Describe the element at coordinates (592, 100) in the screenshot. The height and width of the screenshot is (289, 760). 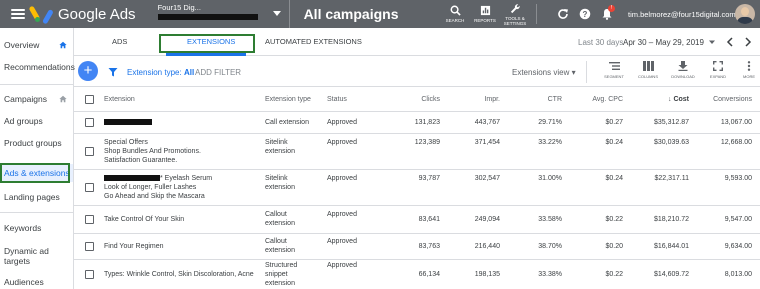
I see `header-avg-cpc: Avg. CPC` at that location.